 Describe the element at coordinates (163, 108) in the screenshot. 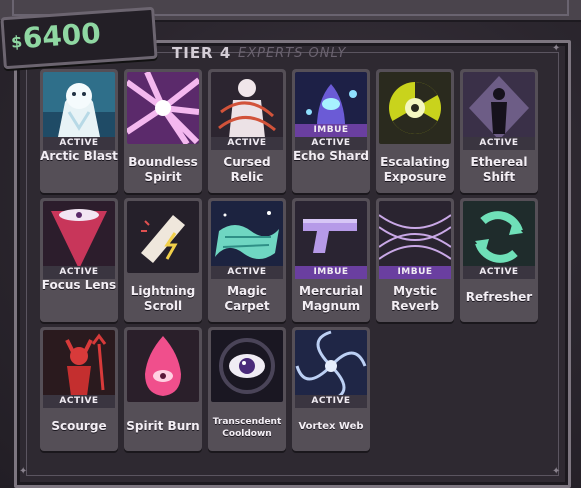

I see `spirit-burst-icon` at that location.